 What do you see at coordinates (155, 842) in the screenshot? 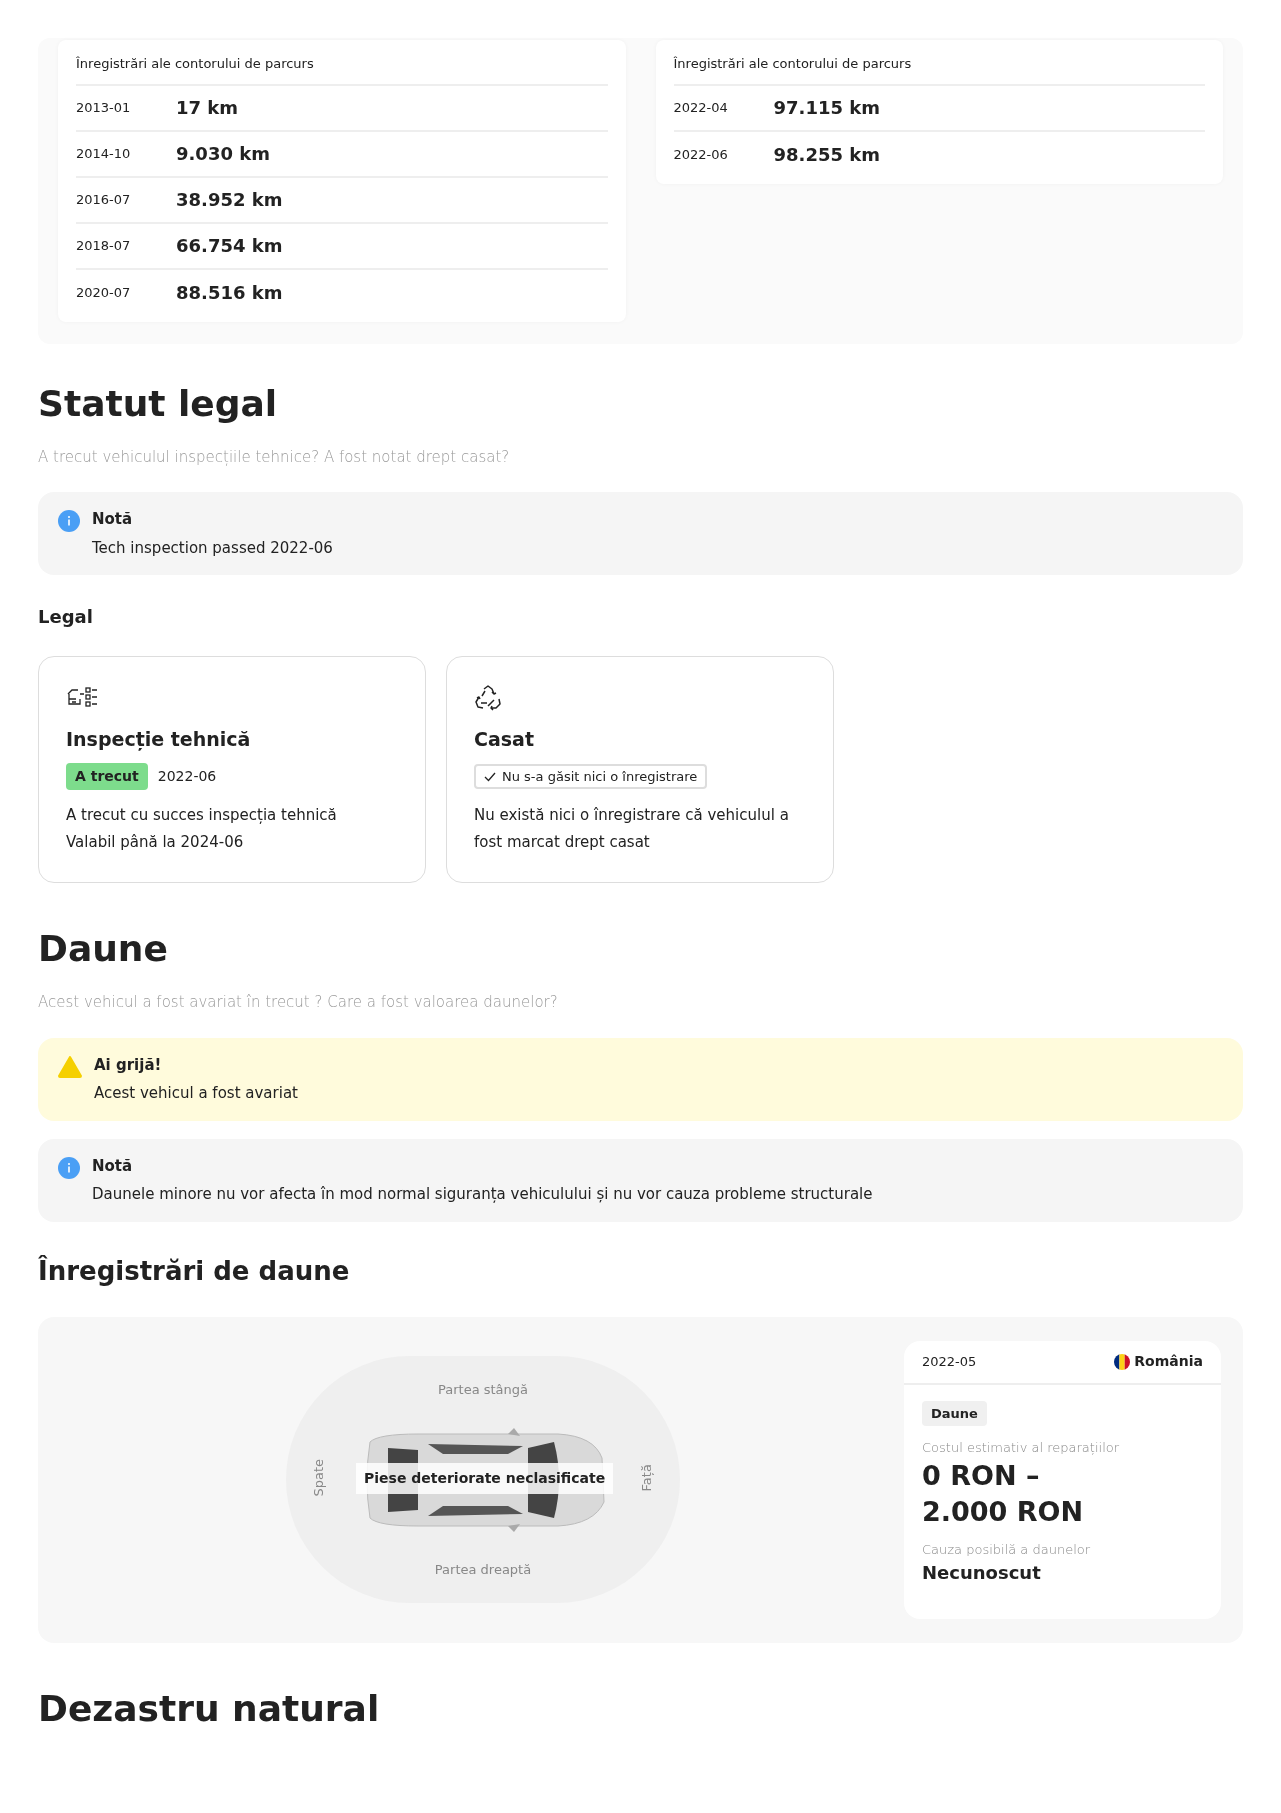
I see `card-description: Valabil până la 2024-06` at bounding box center [155, 842].